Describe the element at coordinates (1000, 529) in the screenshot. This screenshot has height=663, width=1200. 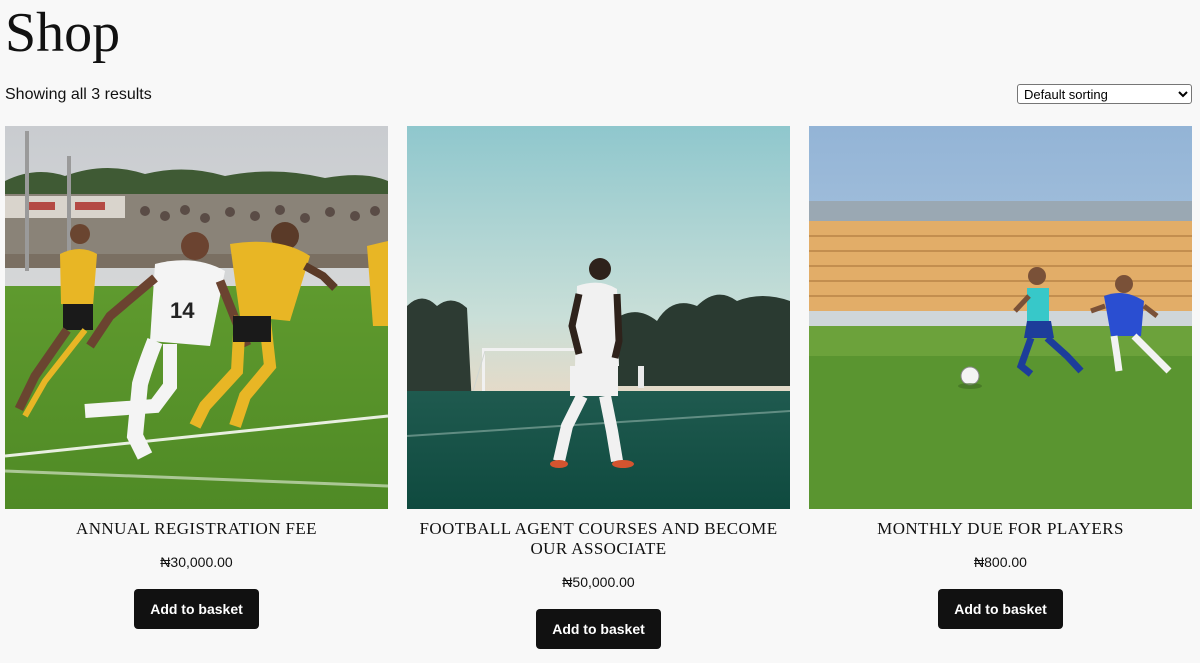
I see `product-title: MONTHLY DUE FOR PLAYERS` at that location.